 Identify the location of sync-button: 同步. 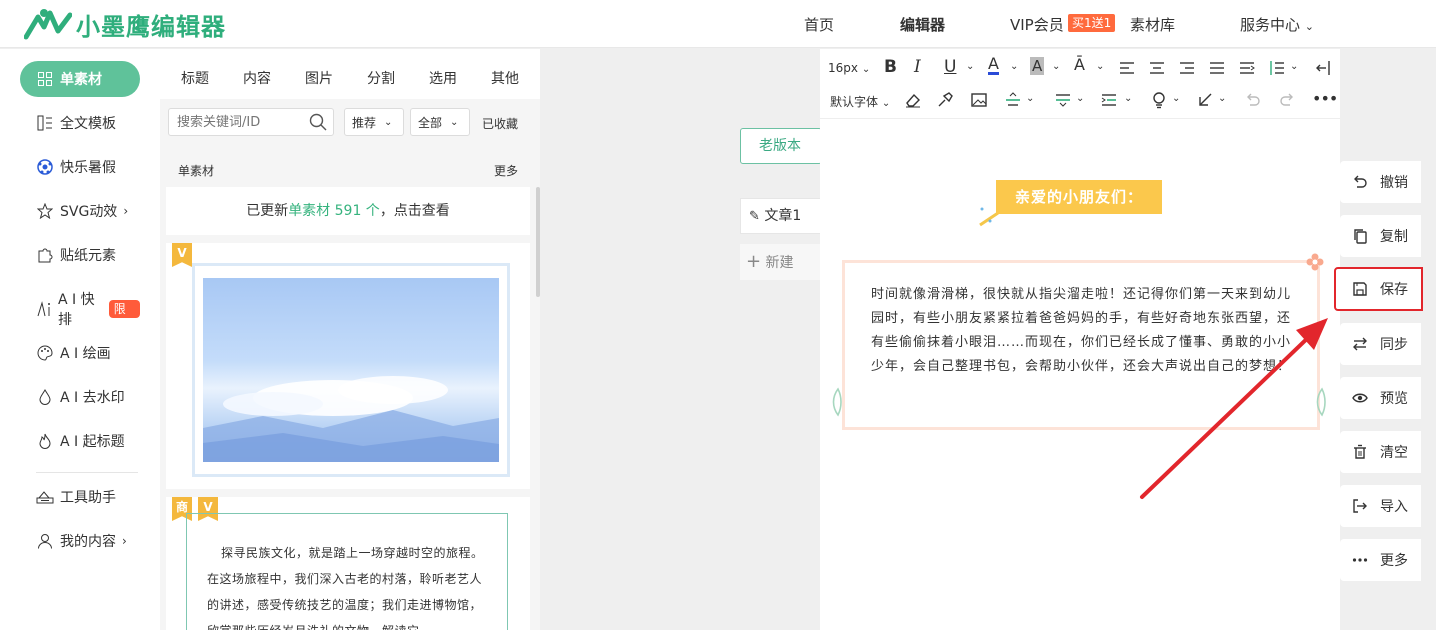
(1380, 344).